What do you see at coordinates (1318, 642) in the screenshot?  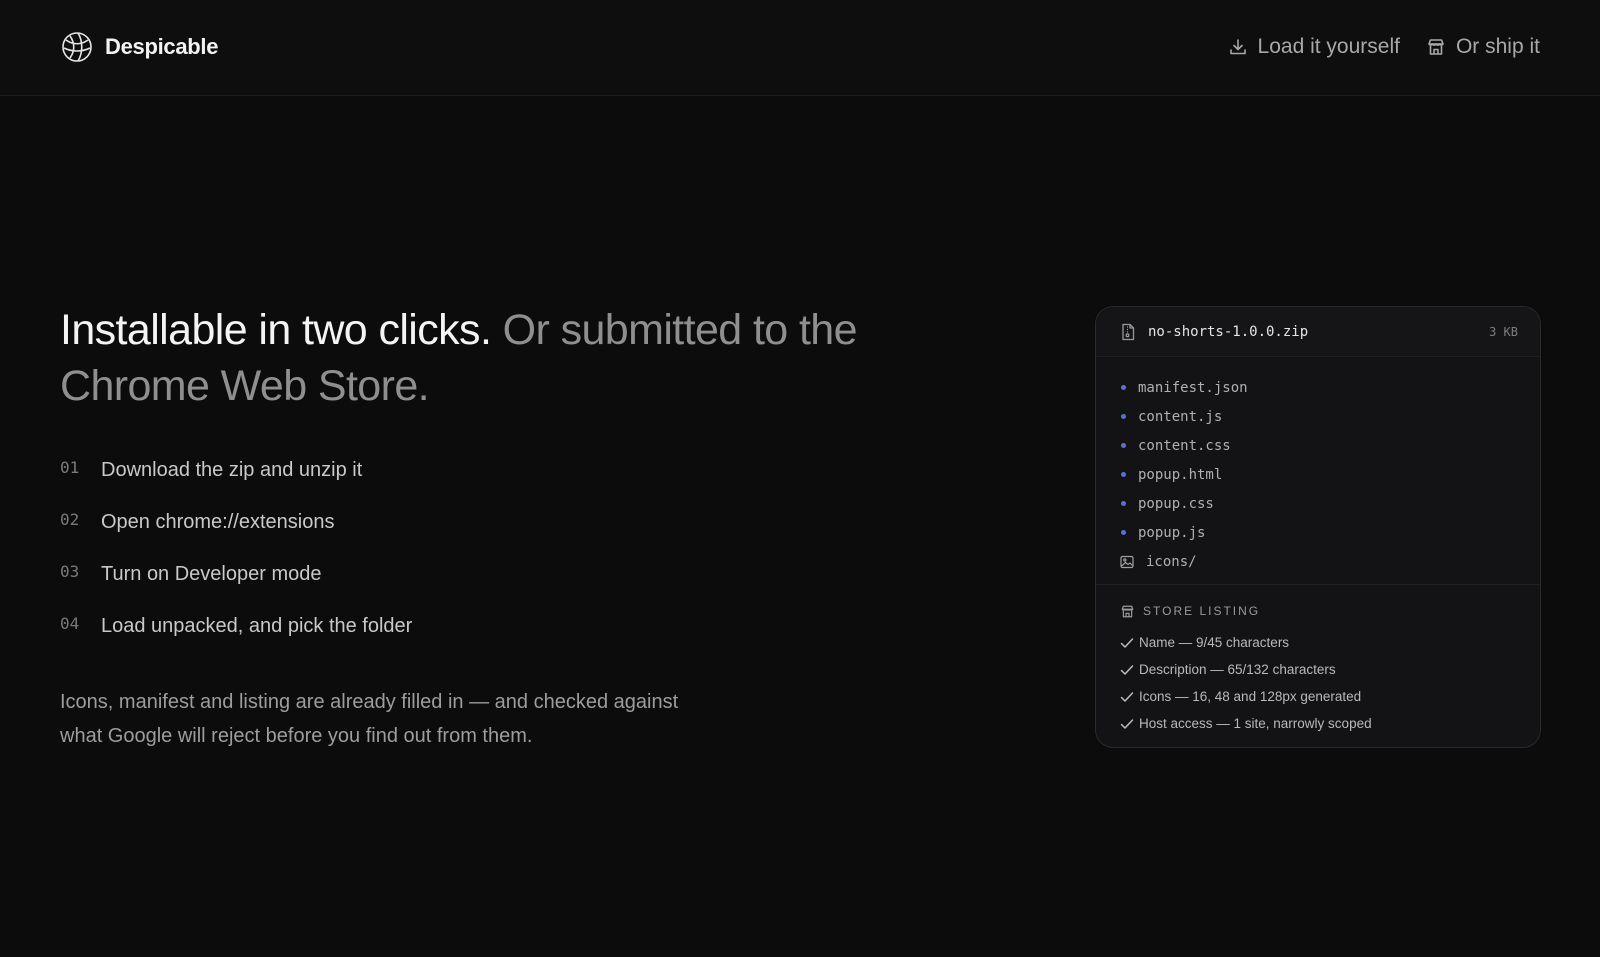 I see `check-item: Name — 9/45 characters` at bounding box center [1318, 642].